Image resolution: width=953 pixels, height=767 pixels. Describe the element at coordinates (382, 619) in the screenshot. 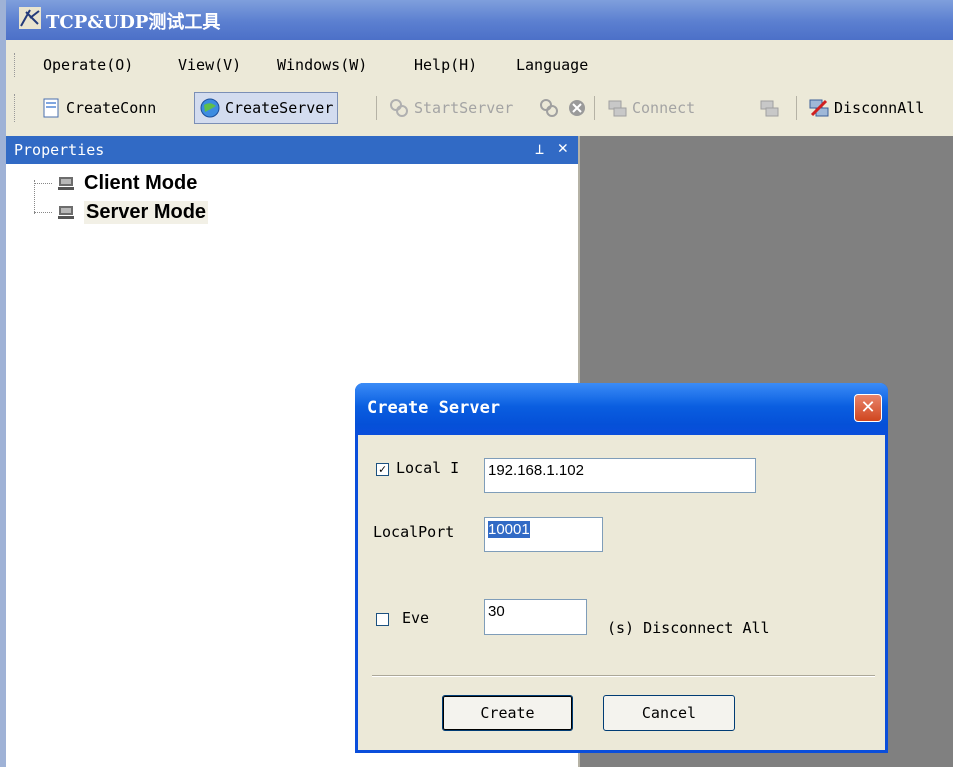

I see `every-checkbox` at that location.